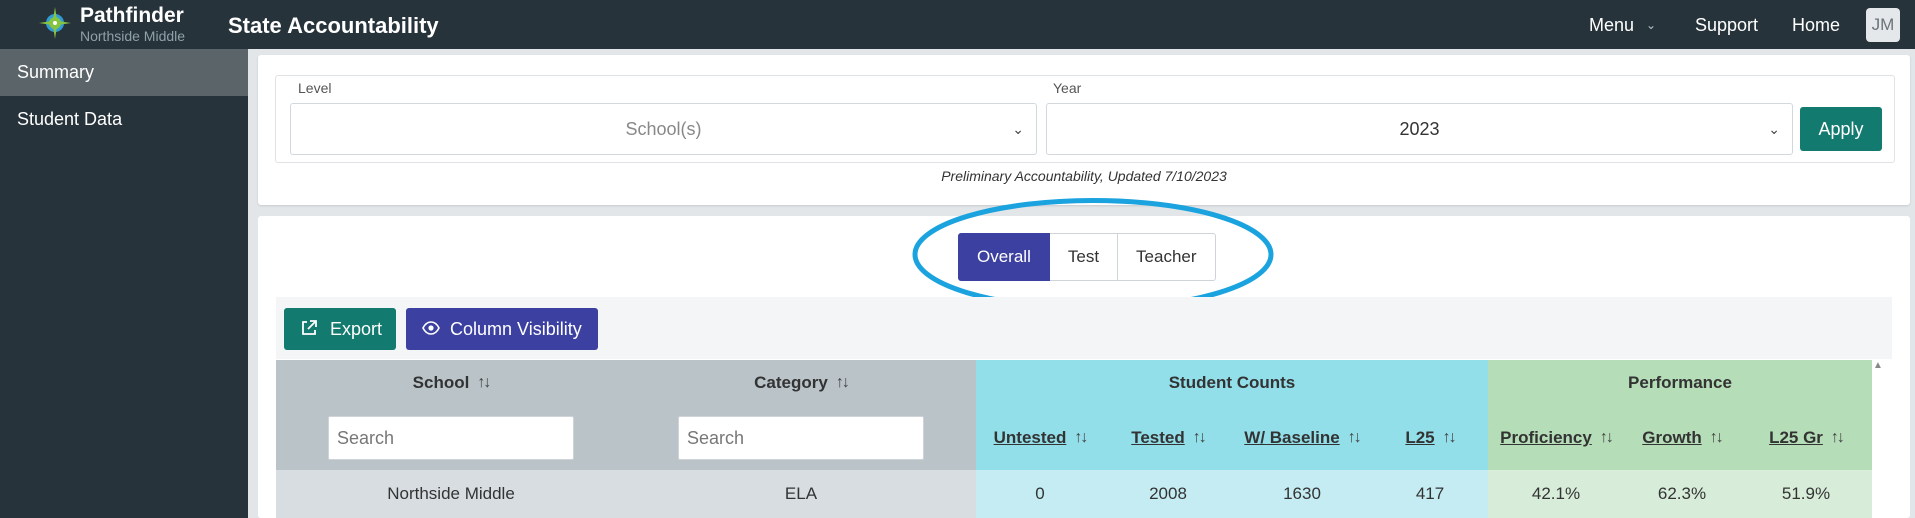  I want to click on view-tabs: Overall Test Teacher, so click(1087, 257).